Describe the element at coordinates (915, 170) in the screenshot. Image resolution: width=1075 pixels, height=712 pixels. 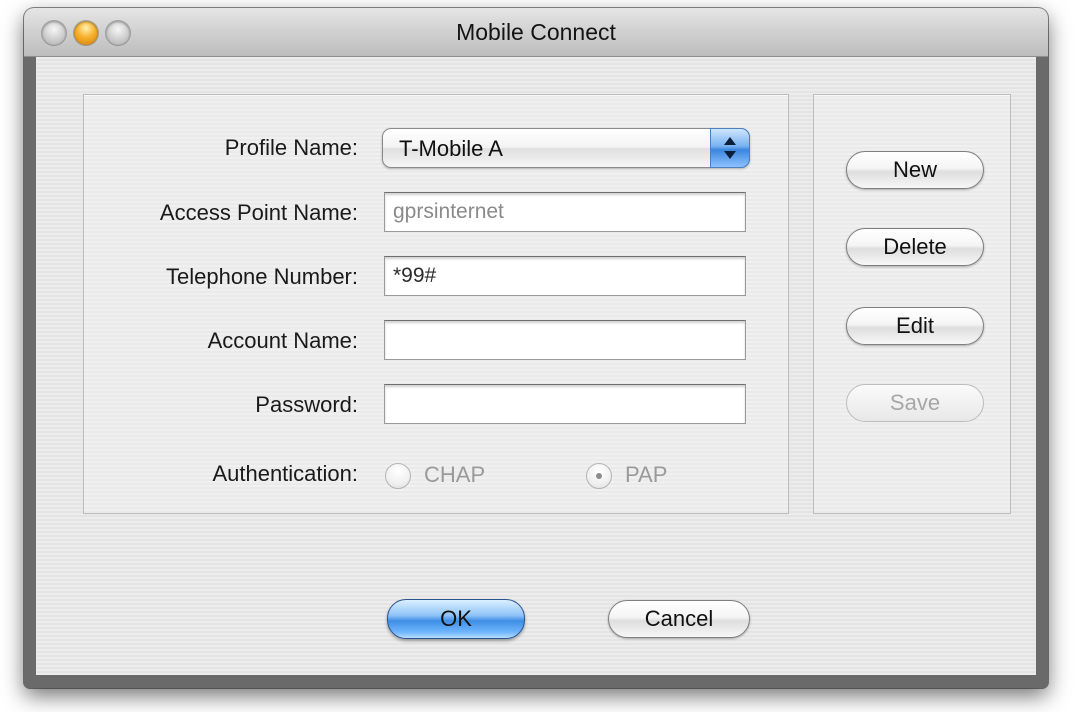
I see `new-button: New` at that location.